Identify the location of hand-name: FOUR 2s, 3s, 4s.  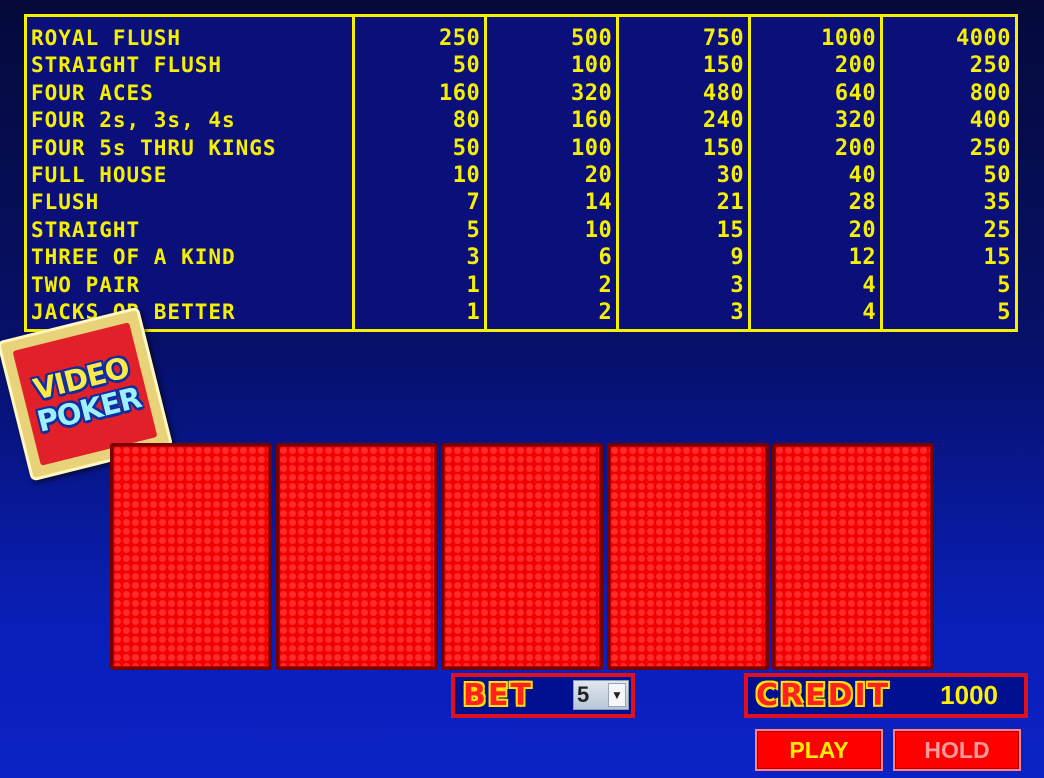
(133, 120).